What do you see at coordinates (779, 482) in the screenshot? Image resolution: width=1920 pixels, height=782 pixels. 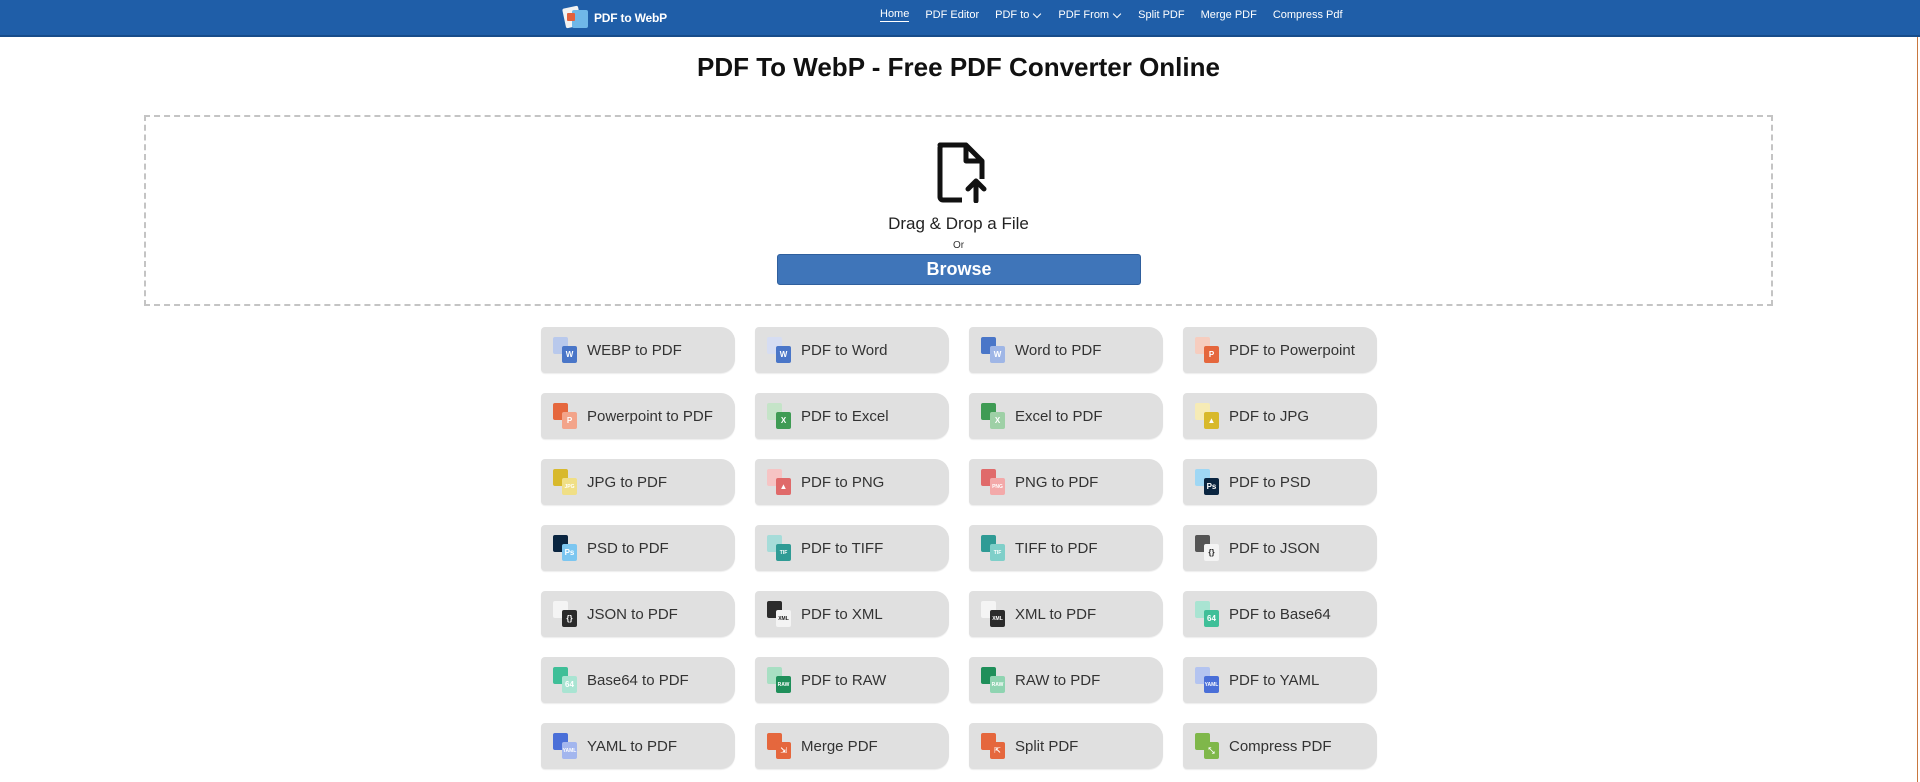 I see `png-image-icon: ▲` at bounding box center [779, 482].